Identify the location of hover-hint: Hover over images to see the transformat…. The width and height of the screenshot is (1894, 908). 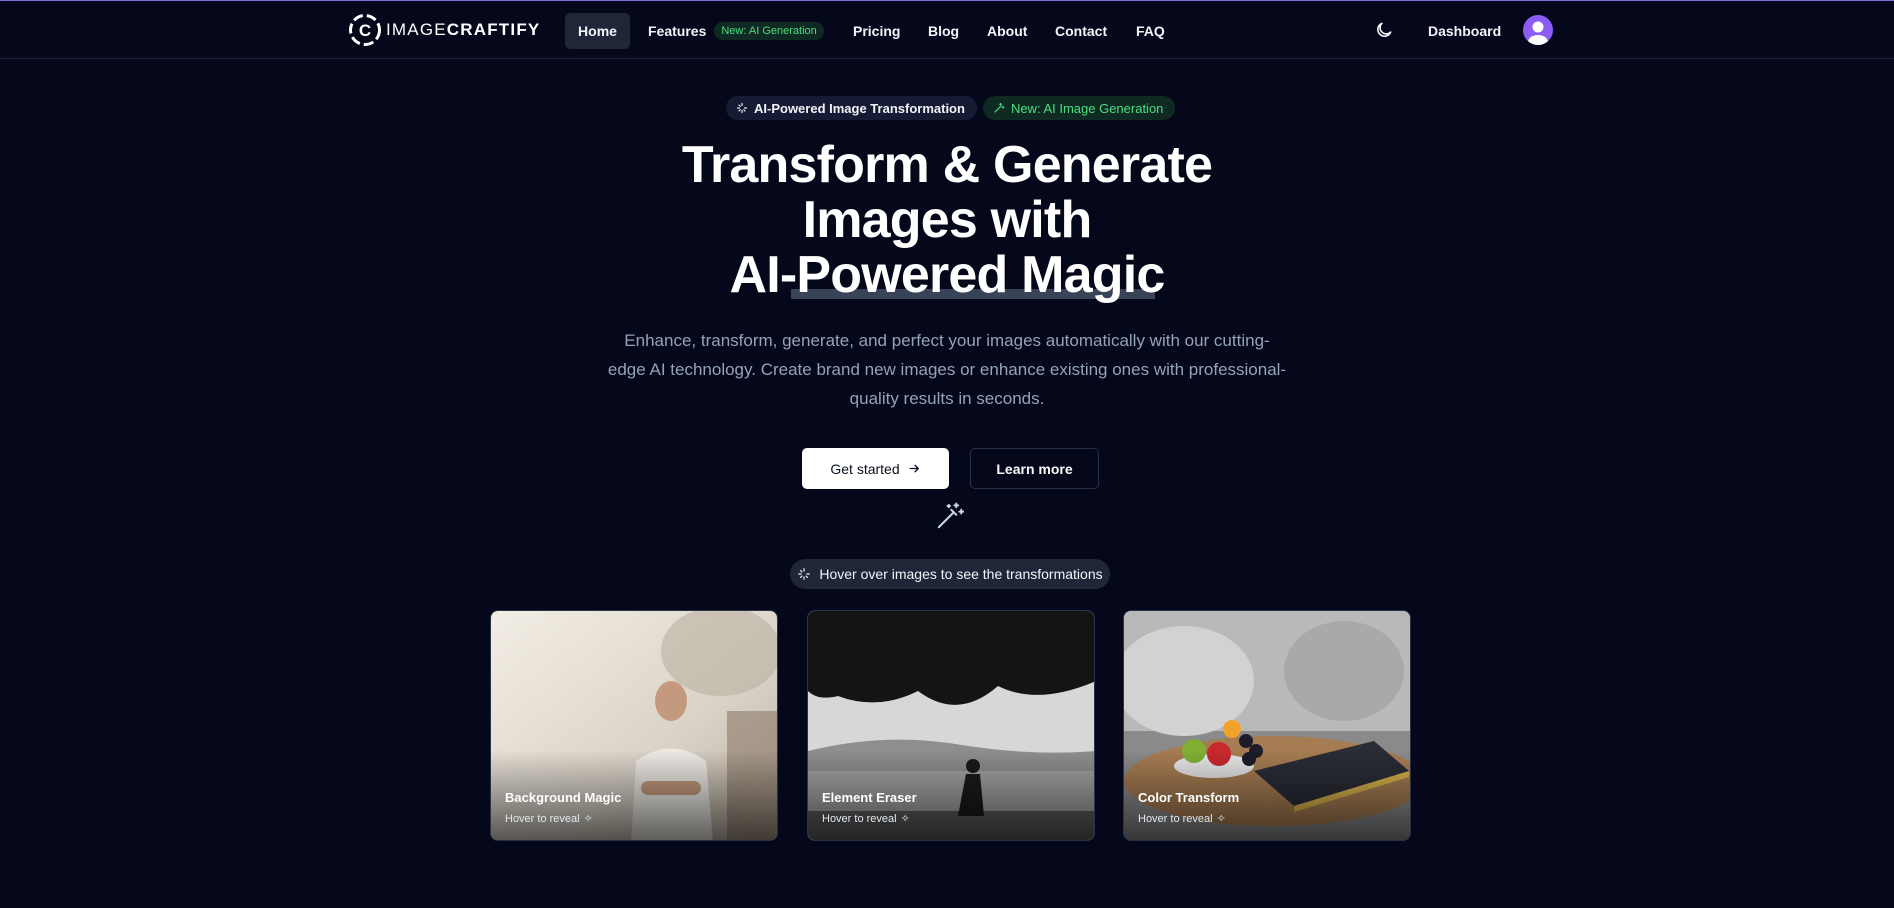
(950, 574).